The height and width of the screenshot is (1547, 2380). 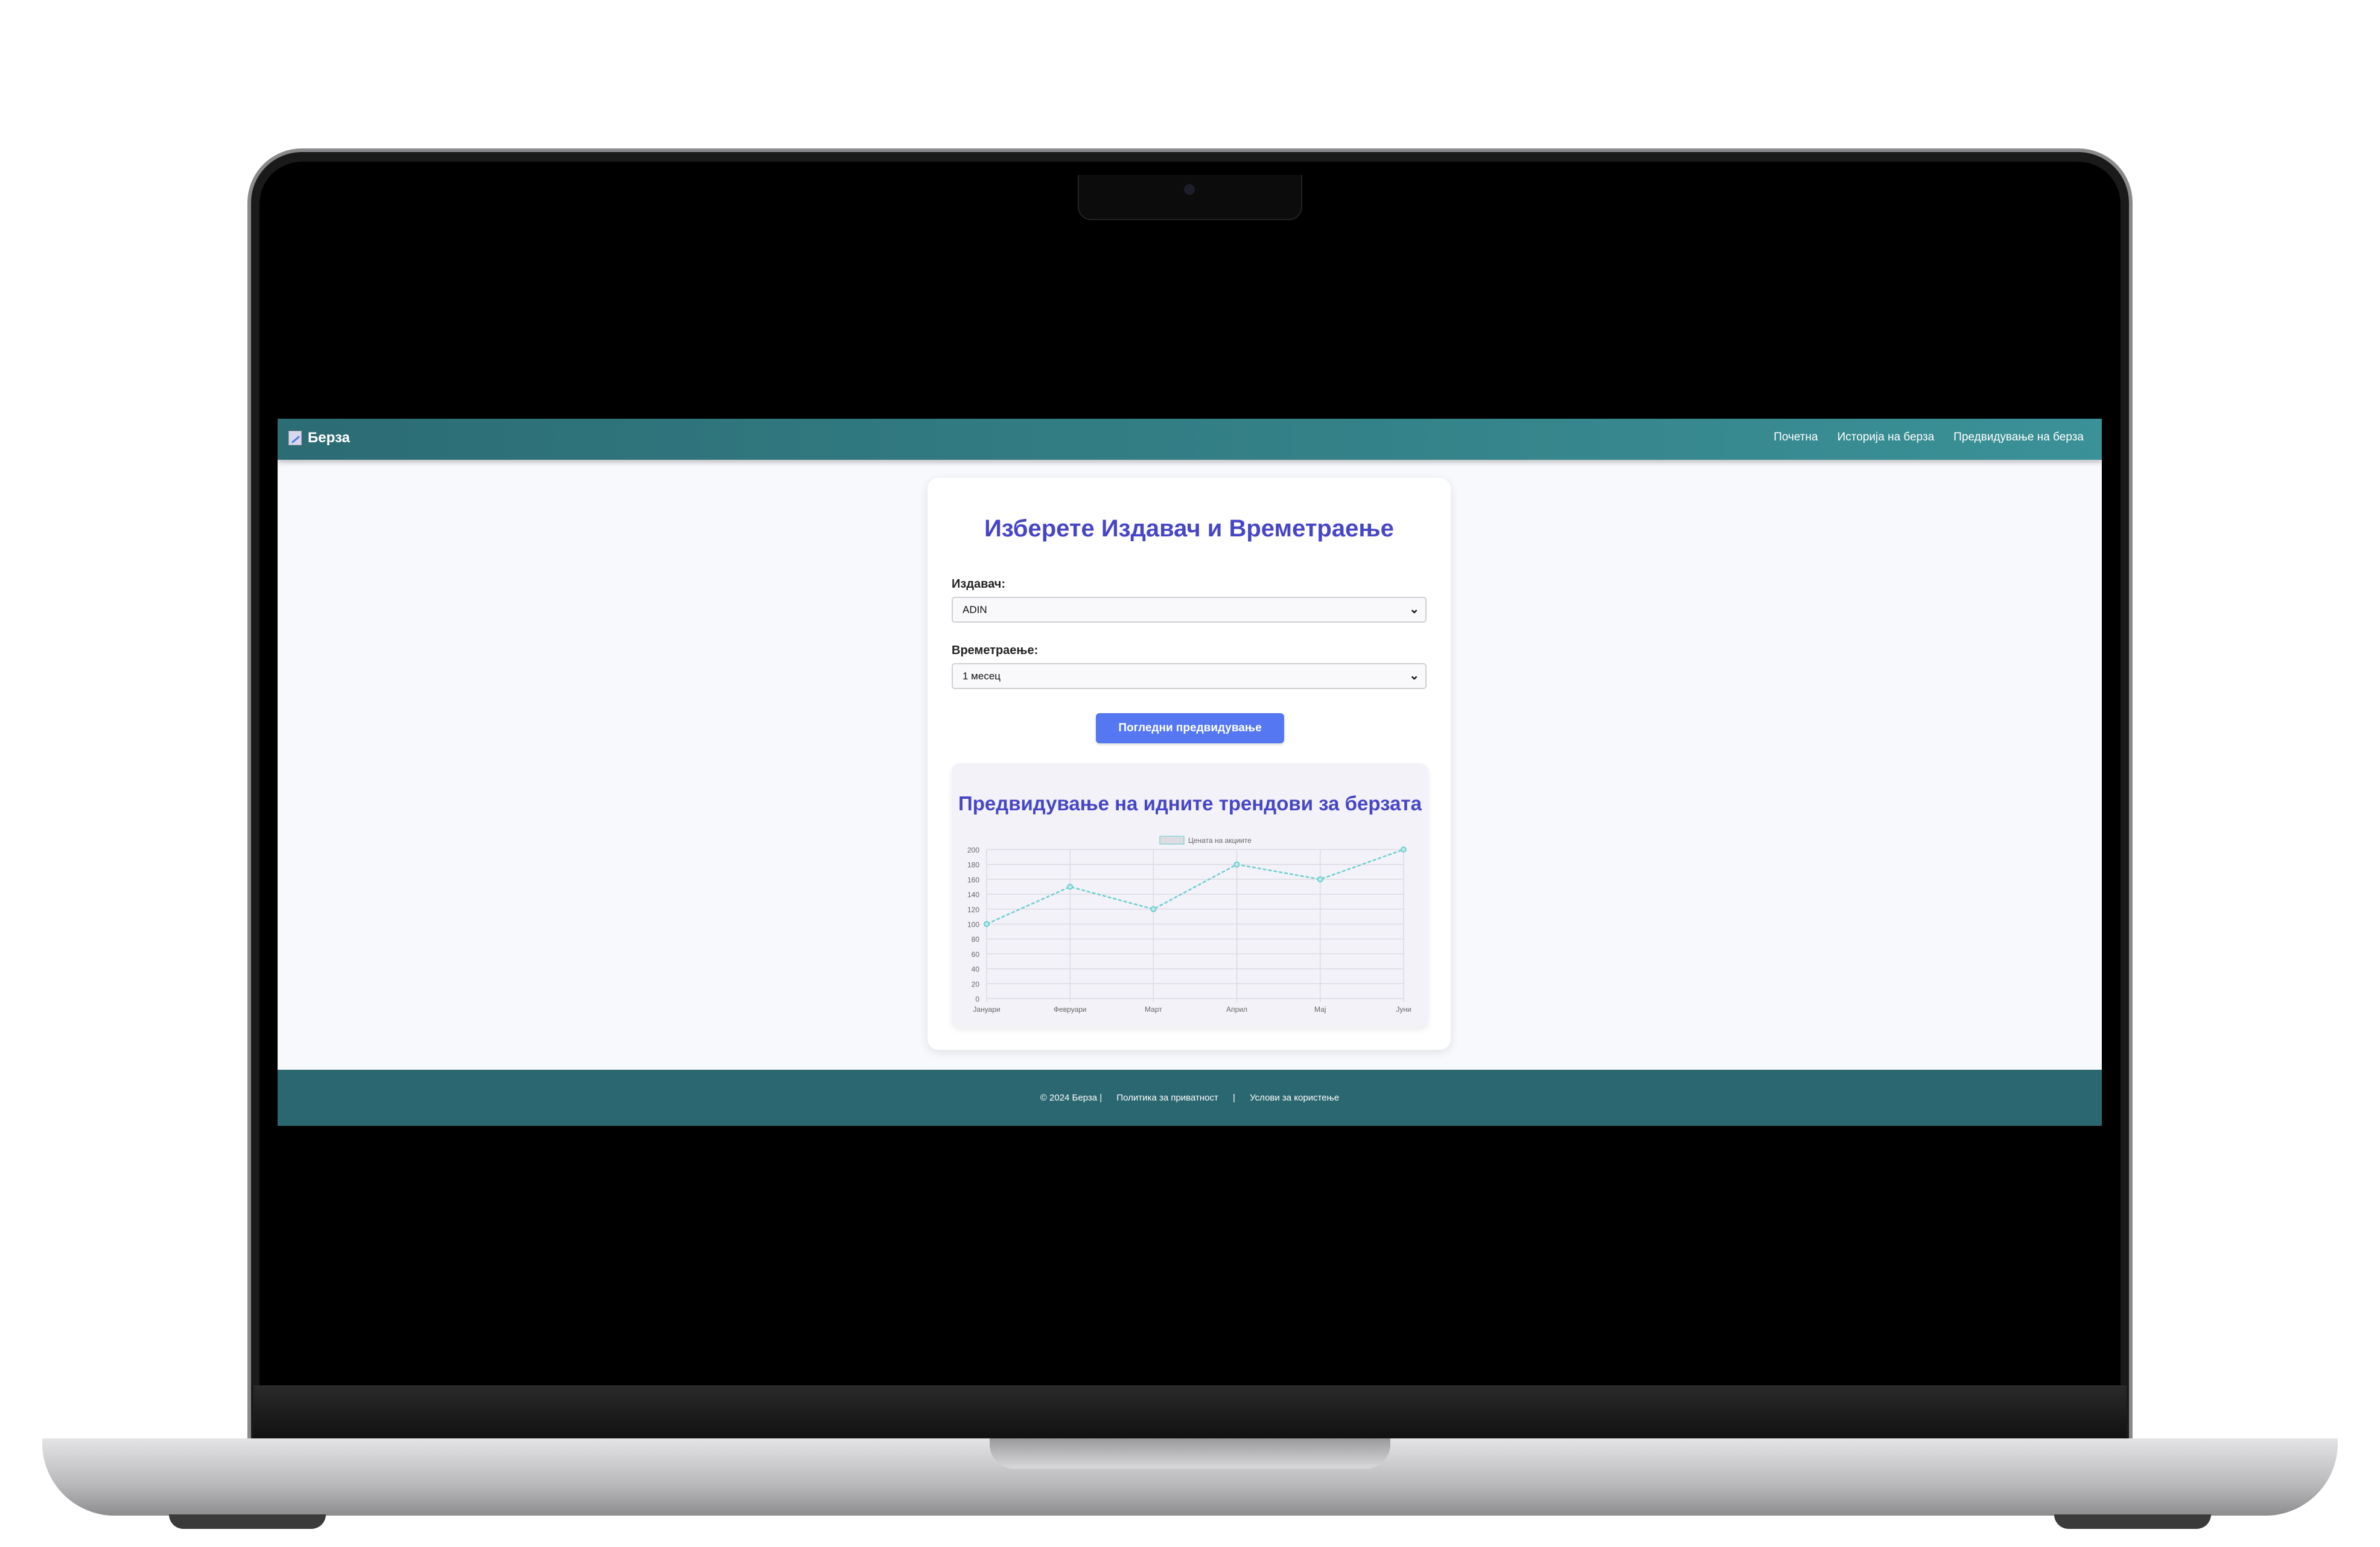 I want to click on issuer-value: ADIN, so click(x=974, y=610).